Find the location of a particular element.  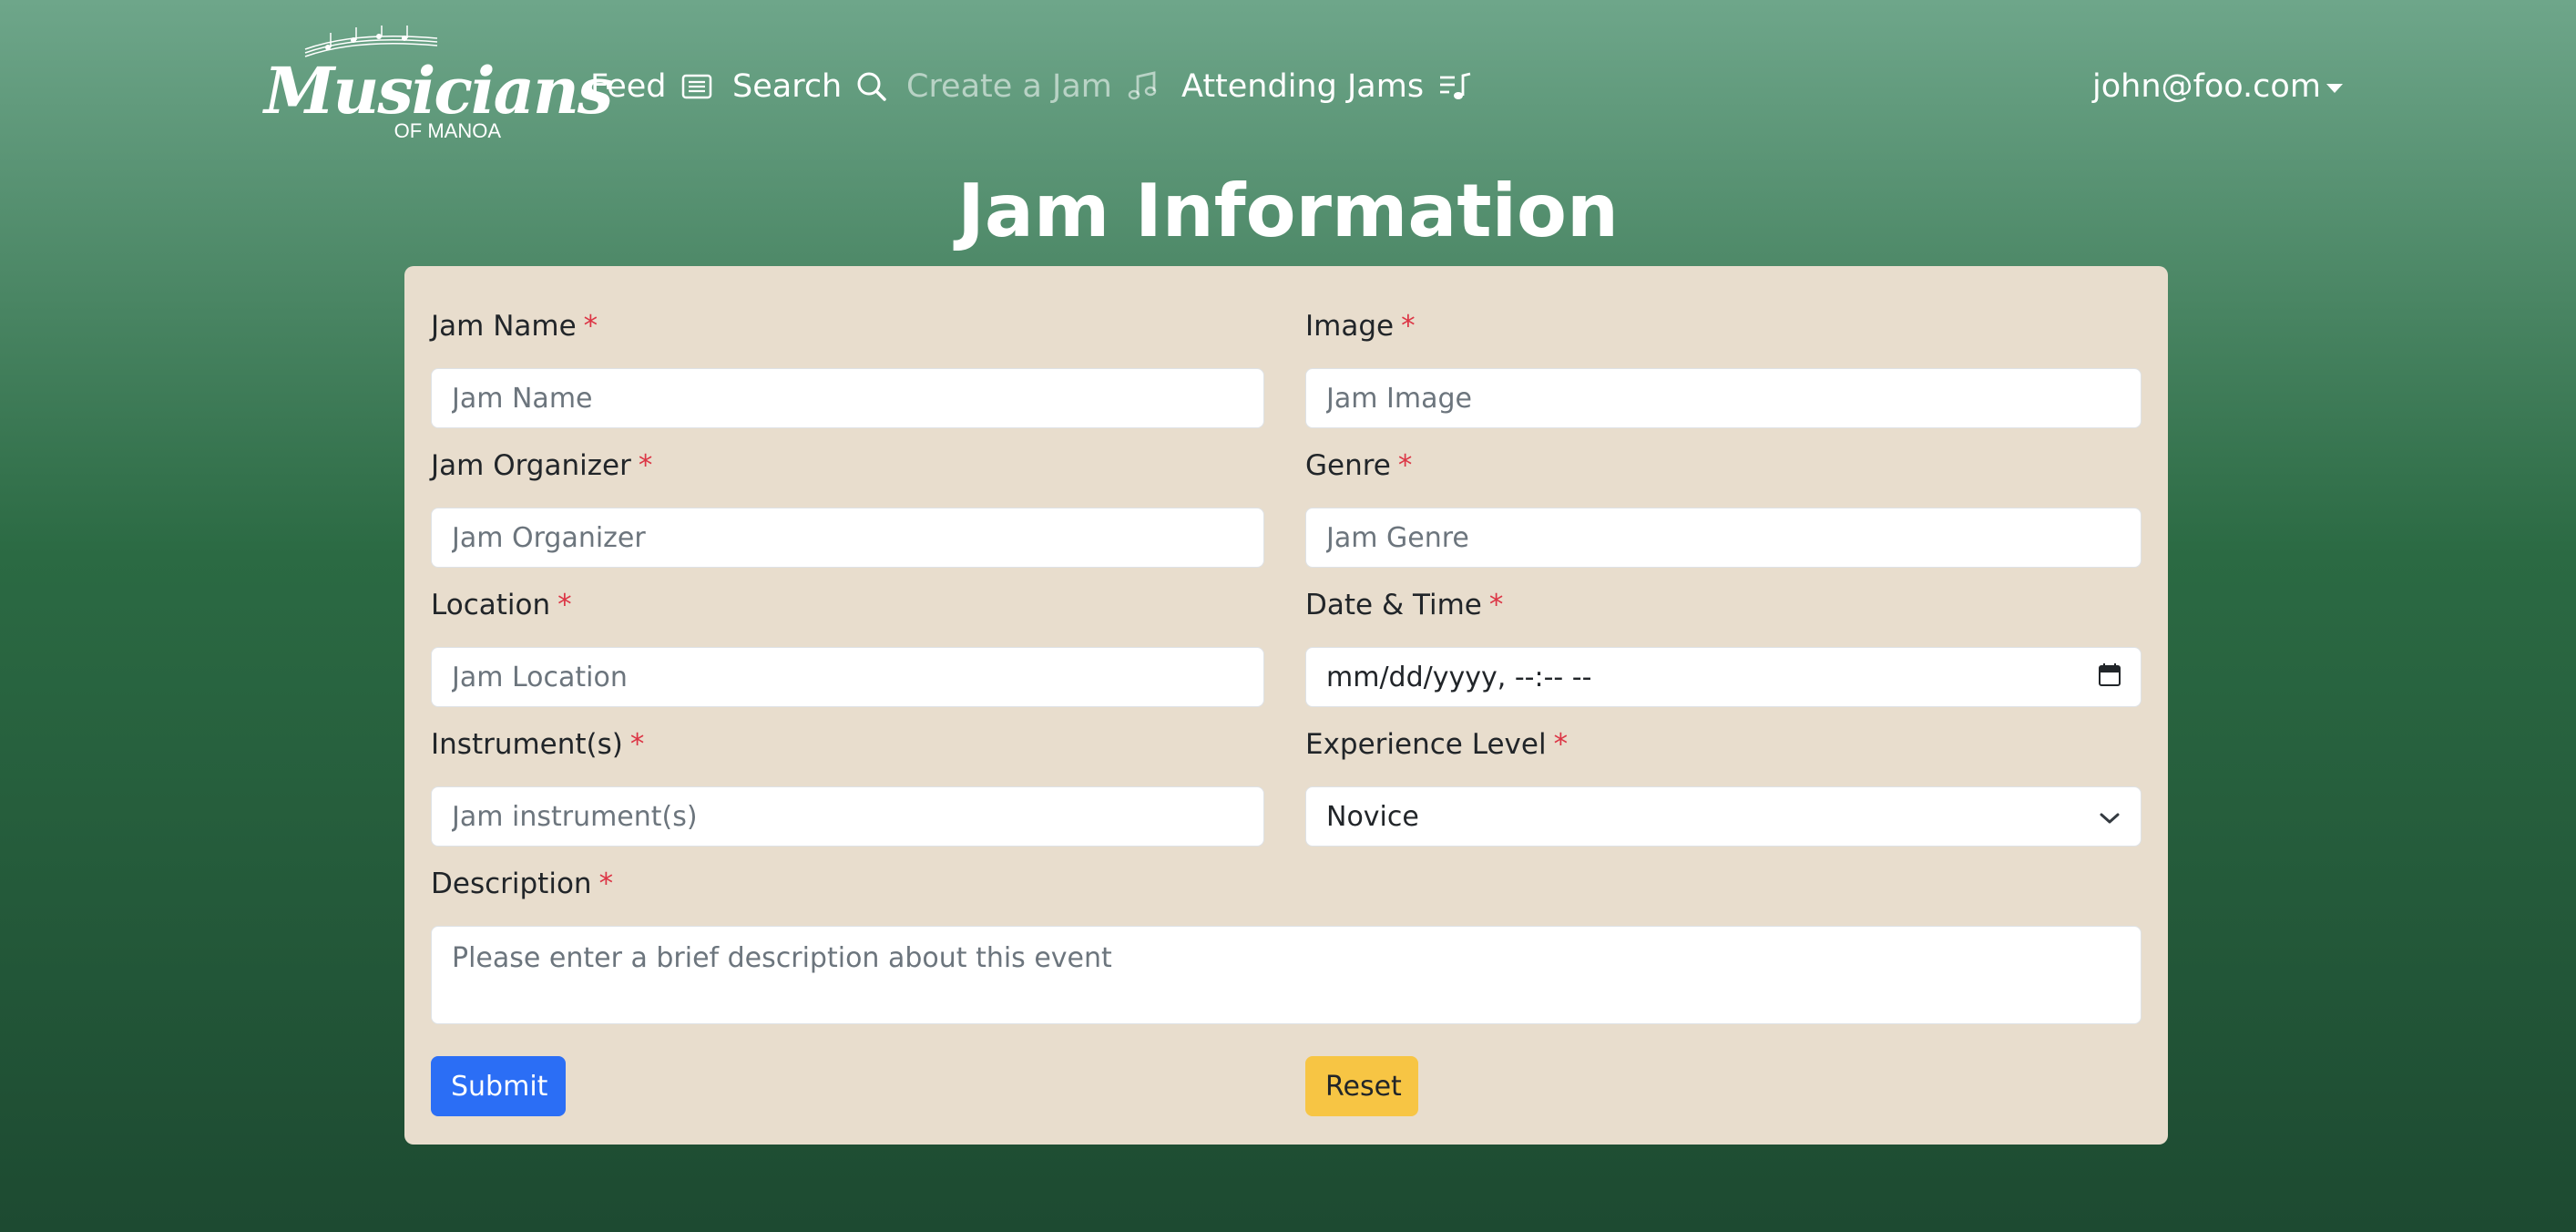

location-label: Location * is located at coordinates (501, 605).